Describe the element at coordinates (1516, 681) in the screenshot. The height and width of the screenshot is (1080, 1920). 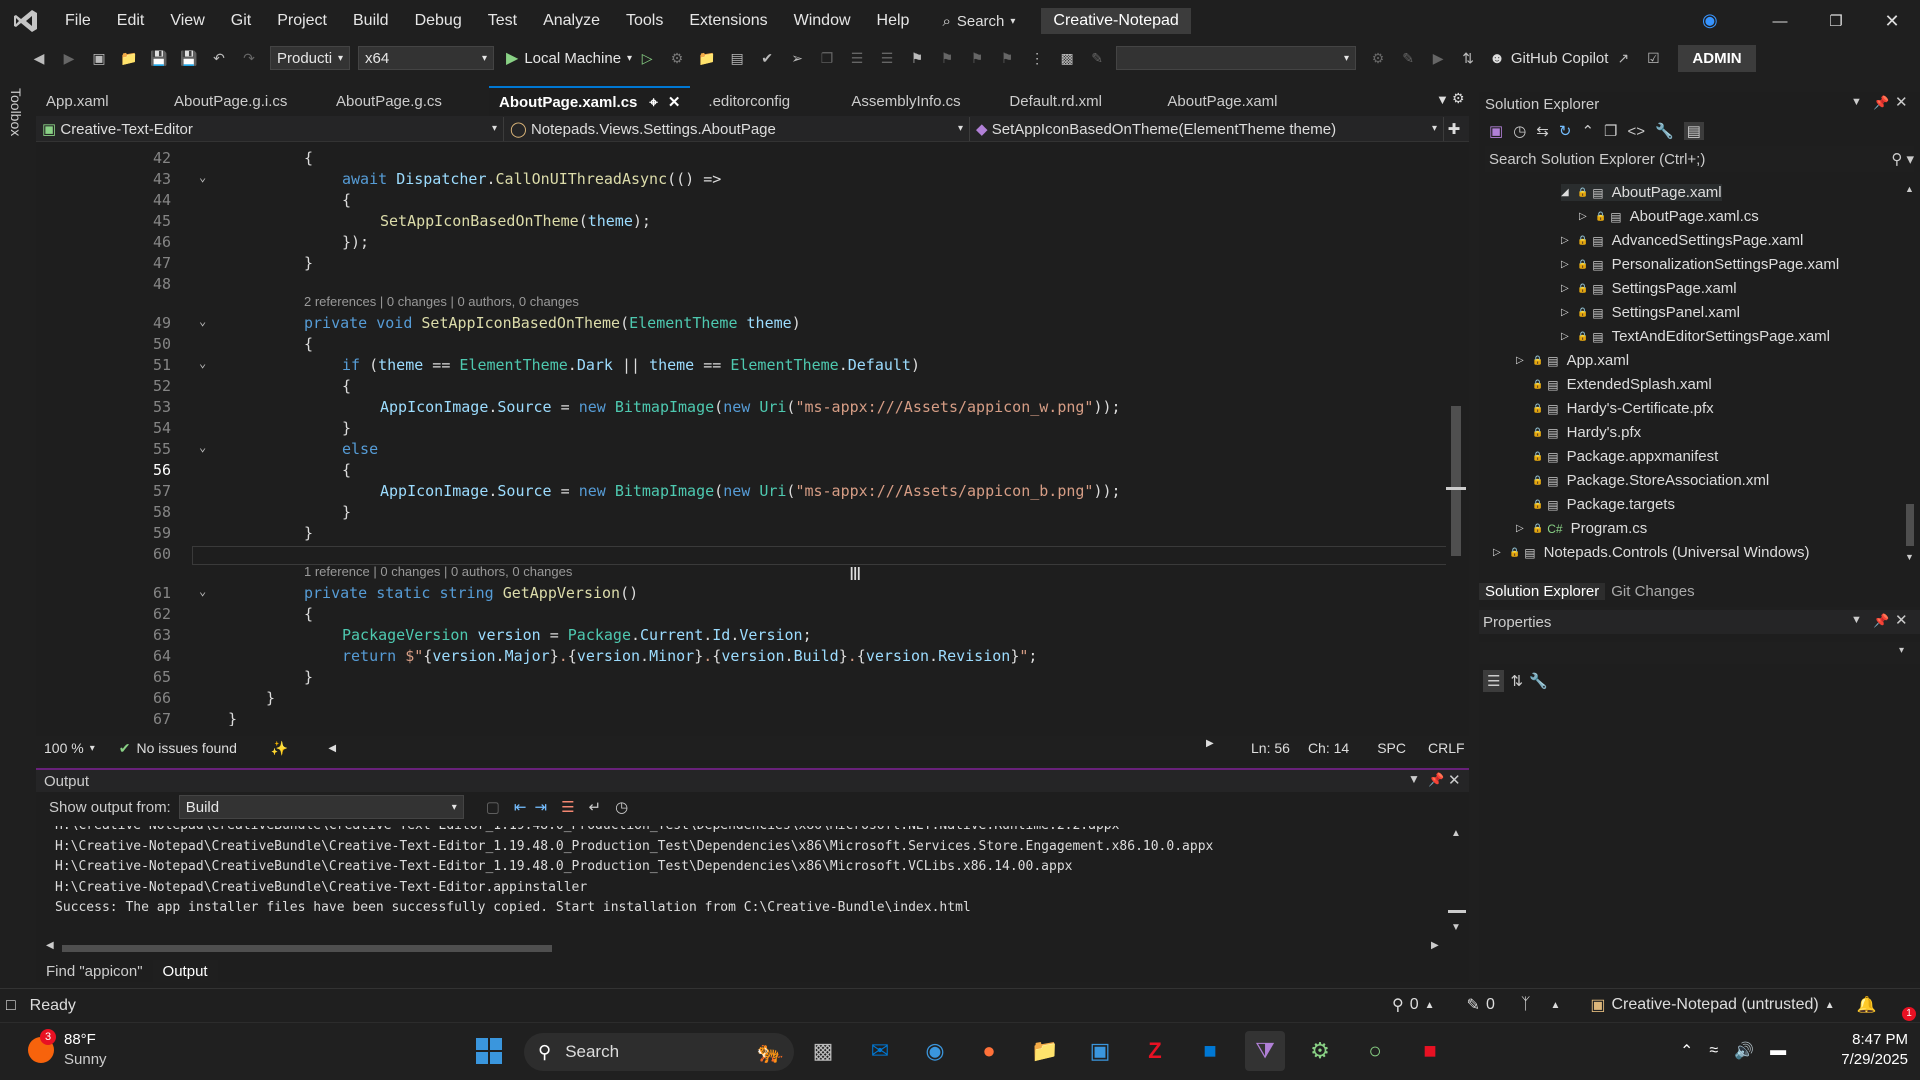
I see `alphabetical-icon: ⇅` at that location.